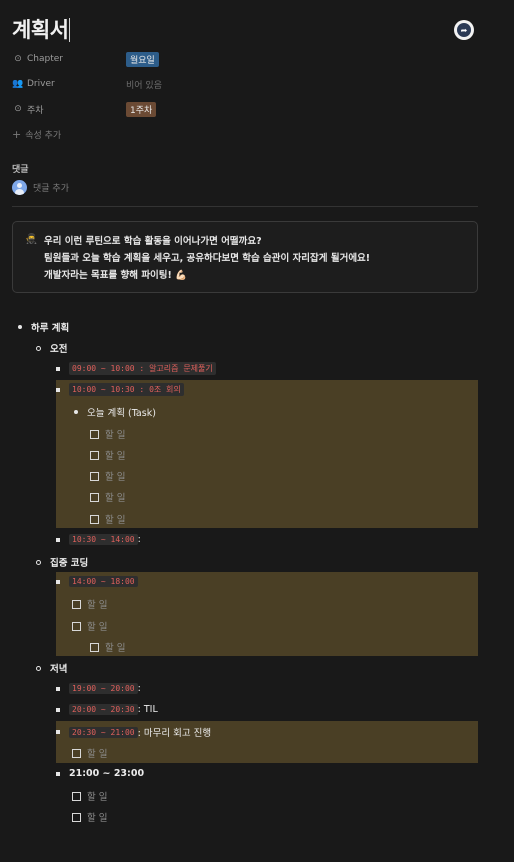 This screenshot has width=514, height=862. I want to click on property-week: ⊙ 주차 1주차, so click(242, 109).